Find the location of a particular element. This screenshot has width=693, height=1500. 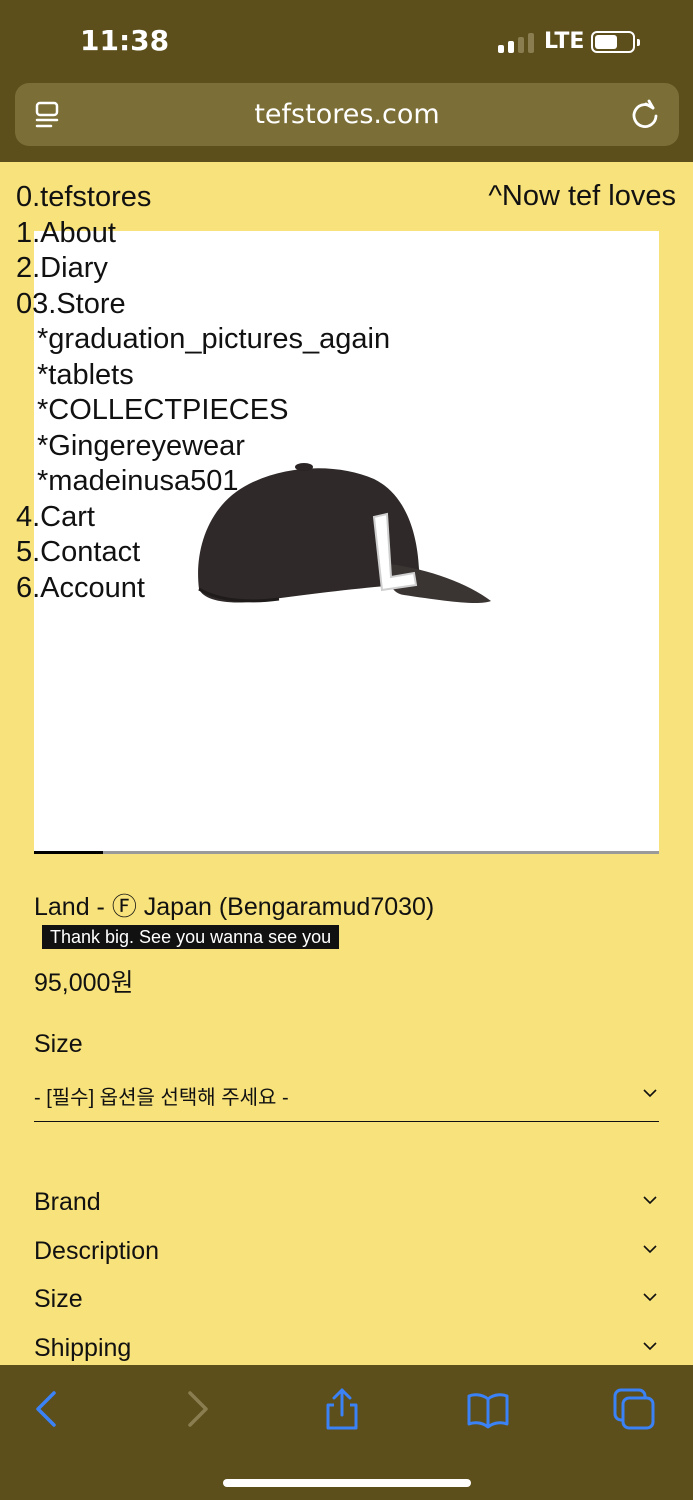

url-text: tefstores.com is located at coordinates (347, 114).